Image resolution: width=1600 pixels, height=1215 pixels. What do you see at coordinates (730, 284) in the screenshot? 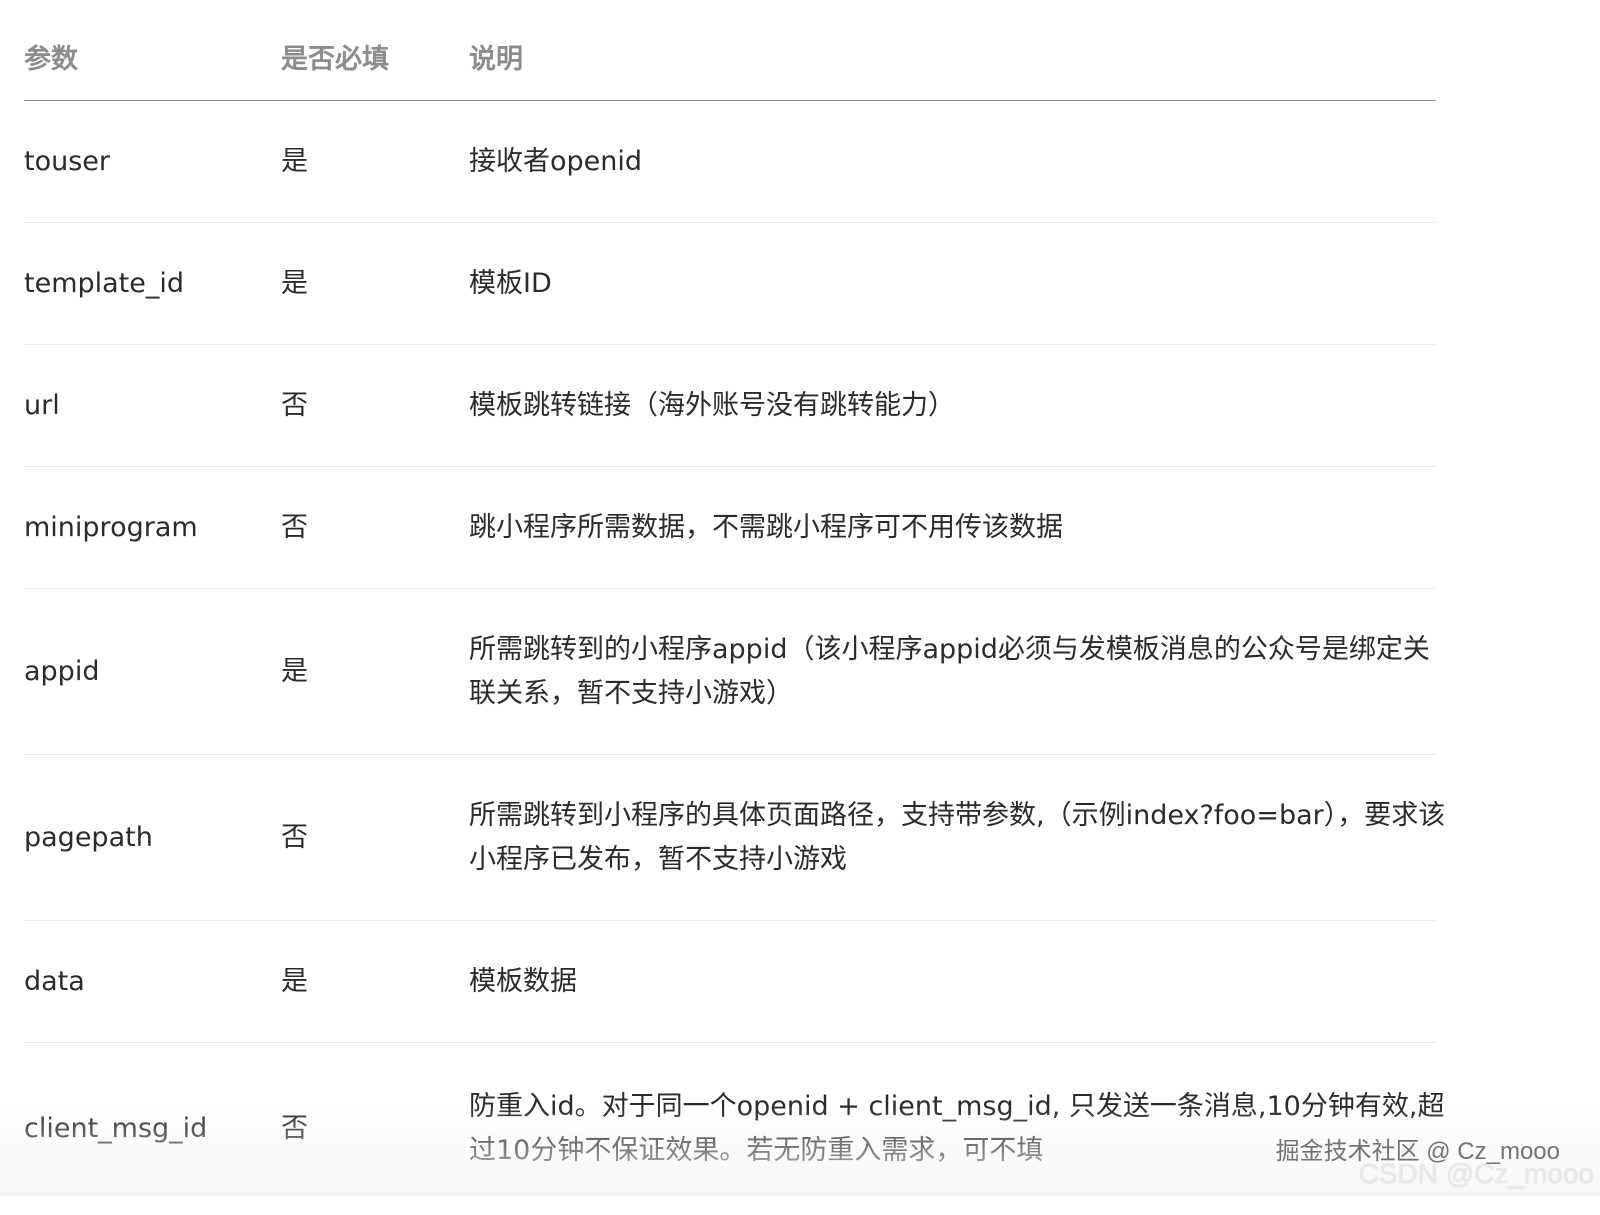
I see `table-row: template_id 是 模板ID` at bounding box center [730, 284].